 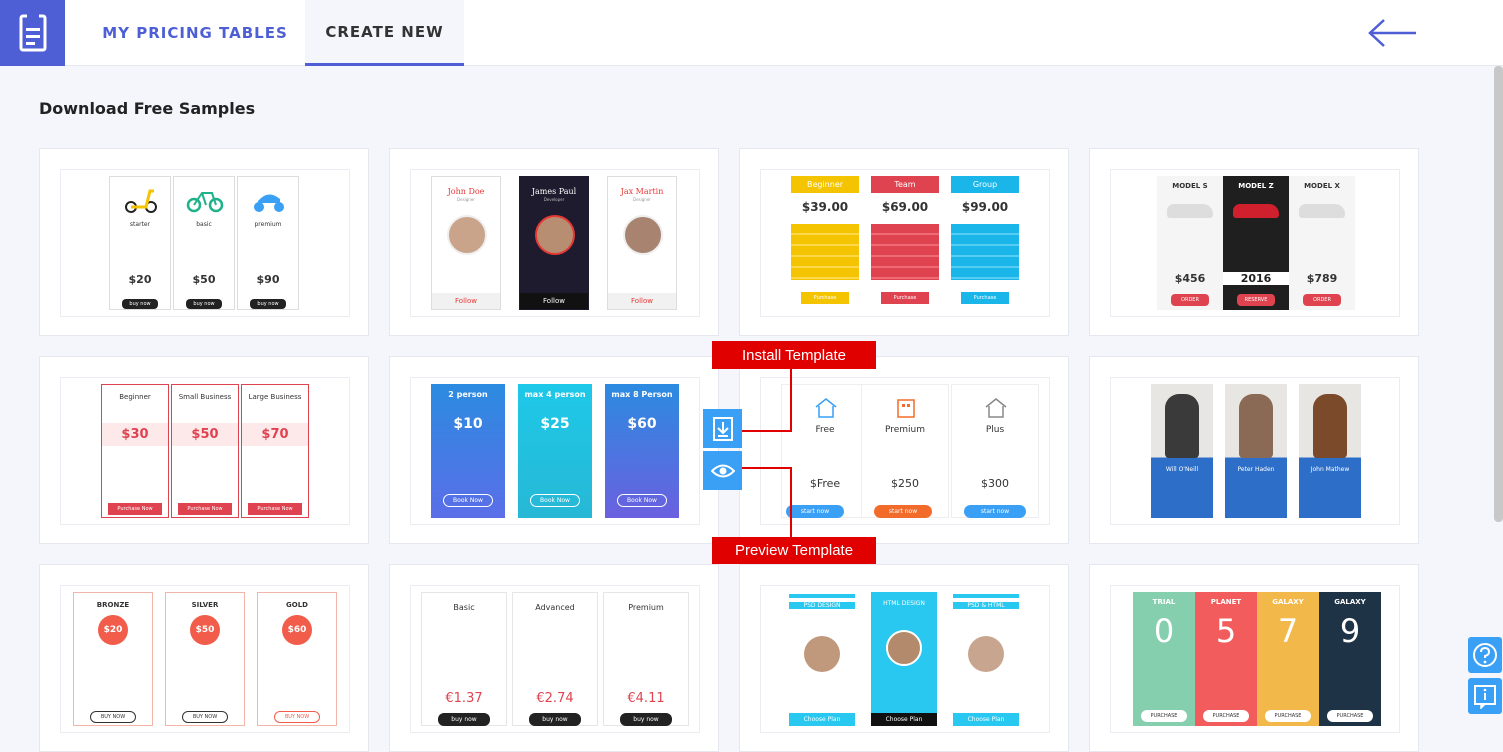 What do you see at coordinates (825, 184) in the screenshot?
I see `plan-name: Beginner` at bounding box center [825, 184].